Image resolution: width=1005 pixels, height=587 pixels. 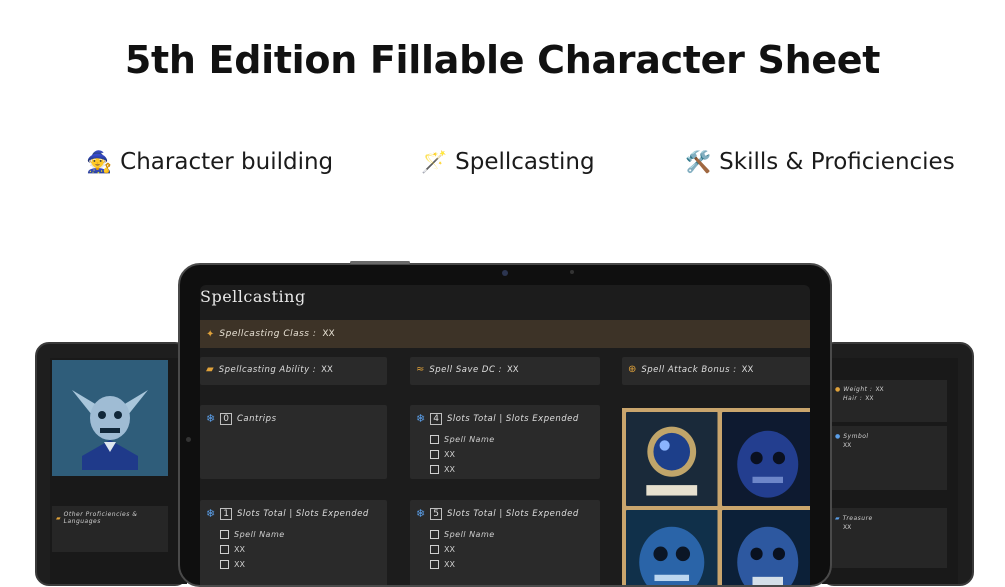 I want to click on spell-level-0-card: ❄ 0 Cantrips, so click(x=293, y=442).